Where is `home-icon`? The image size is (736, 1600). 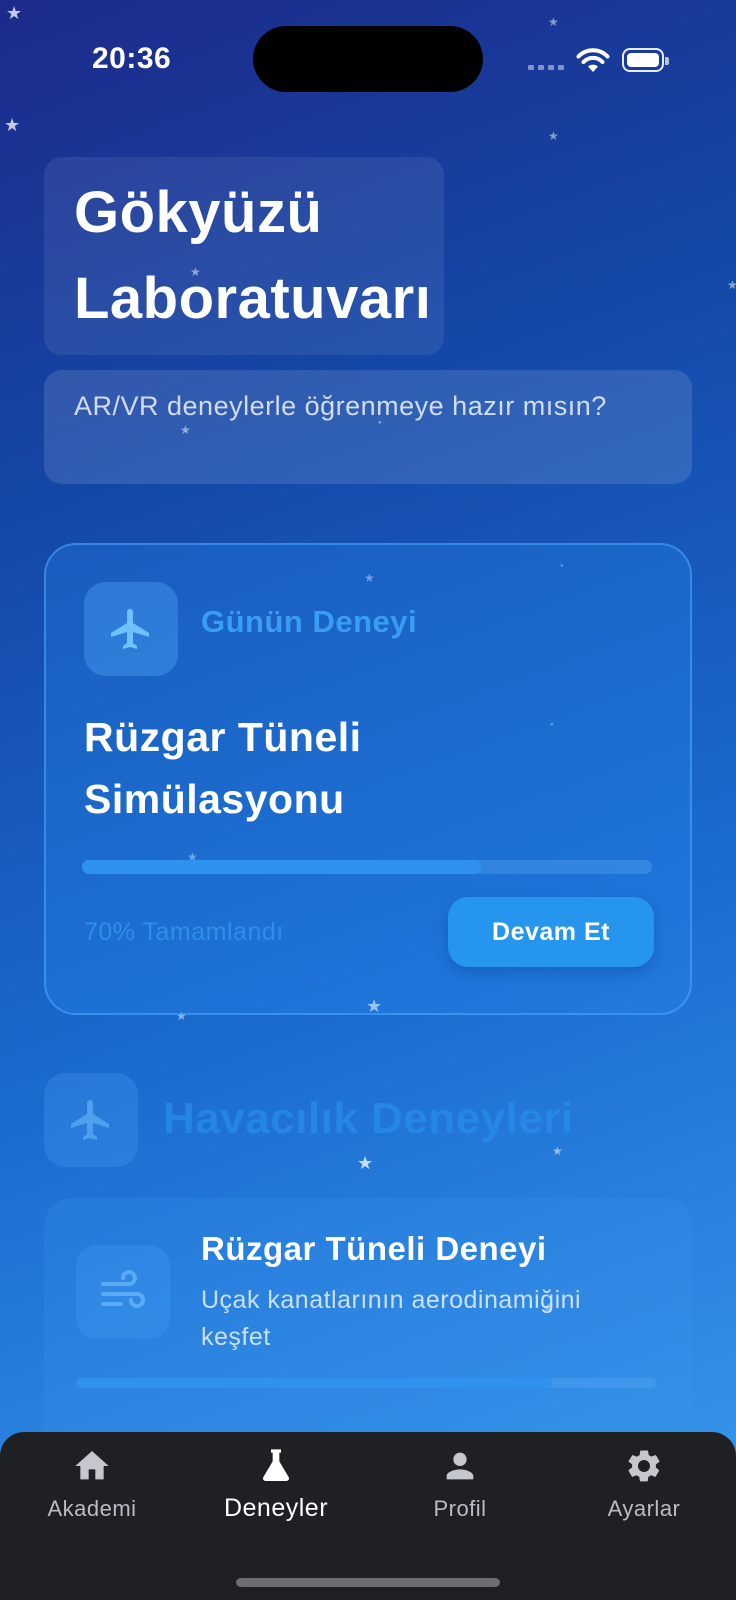
home-icon is located at coordinates (92, 1465).